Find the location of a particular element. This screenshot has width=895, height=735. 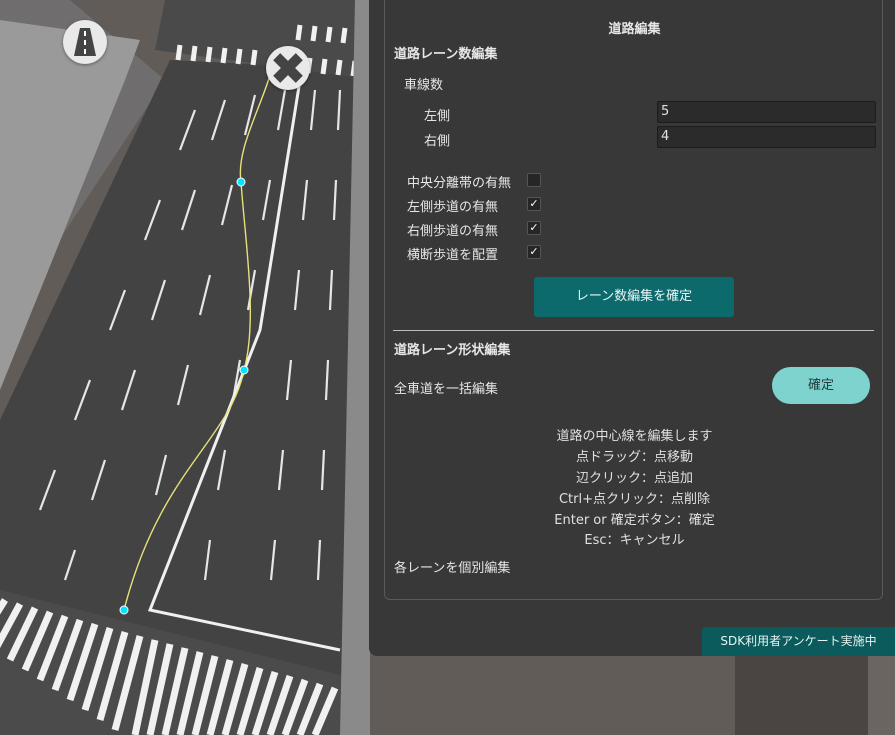

survey-banner-button: SDK利用者アンケート実施中 is located at coordinates (798, 641).